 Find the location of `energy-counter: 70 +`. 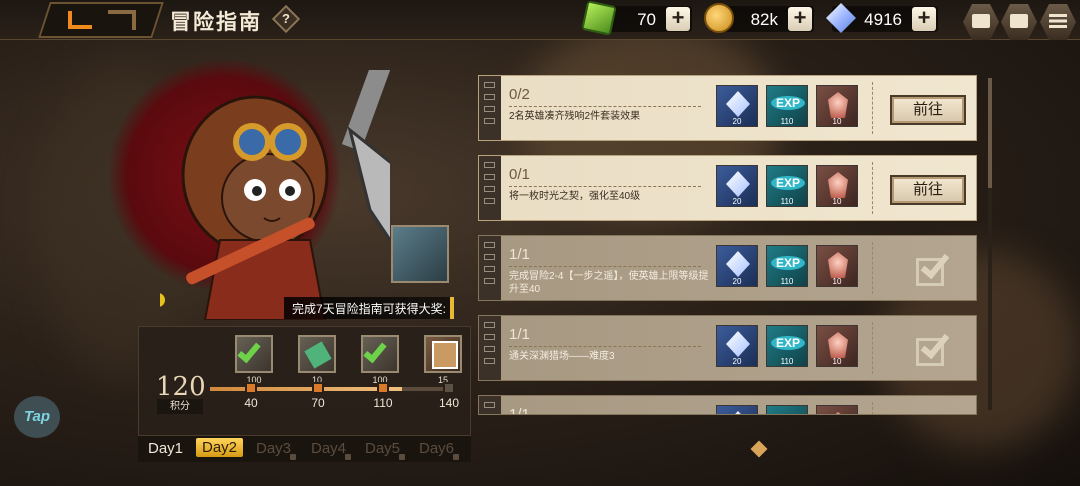

energy-counter: 70 + is located at coordinates (636, 18).